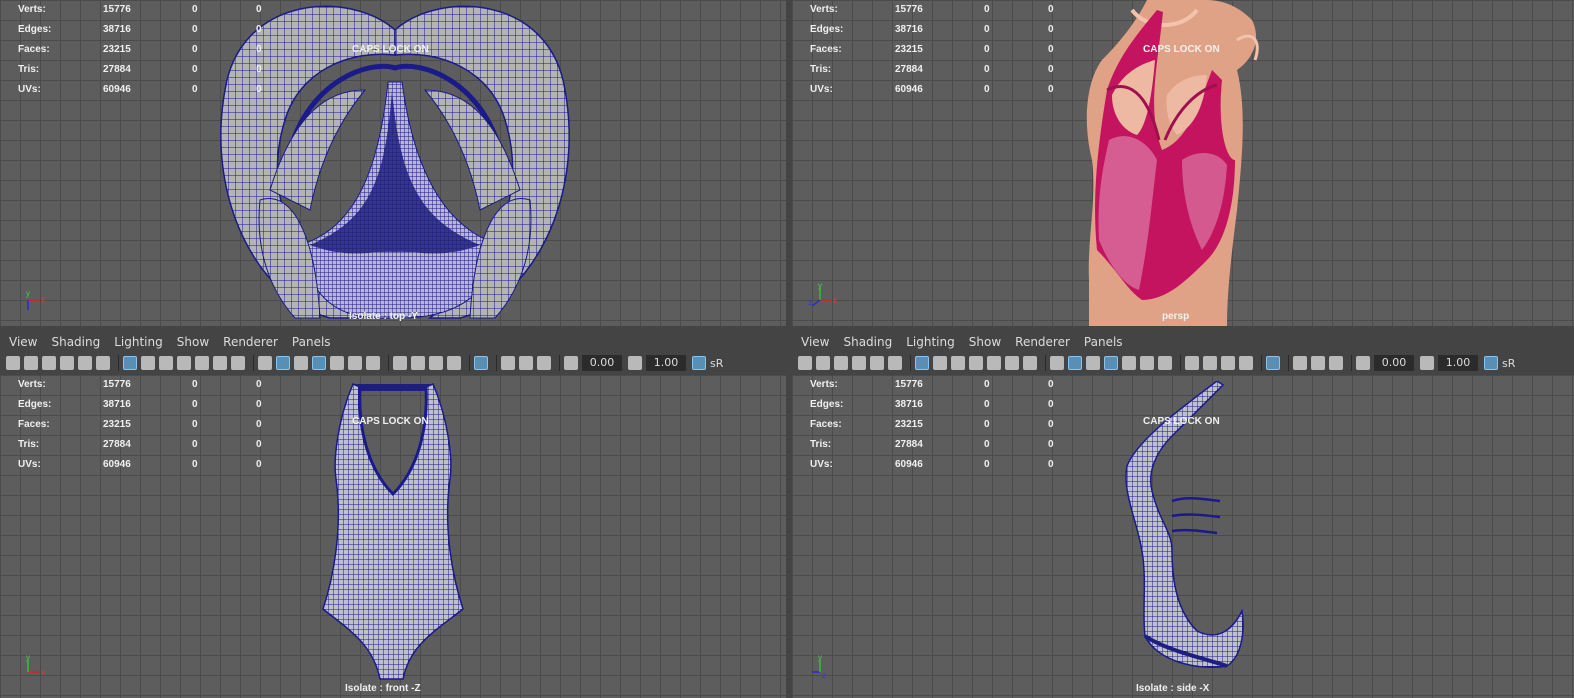  I want to click on axis-gizmo-icon: y x z, so click(822, 294).